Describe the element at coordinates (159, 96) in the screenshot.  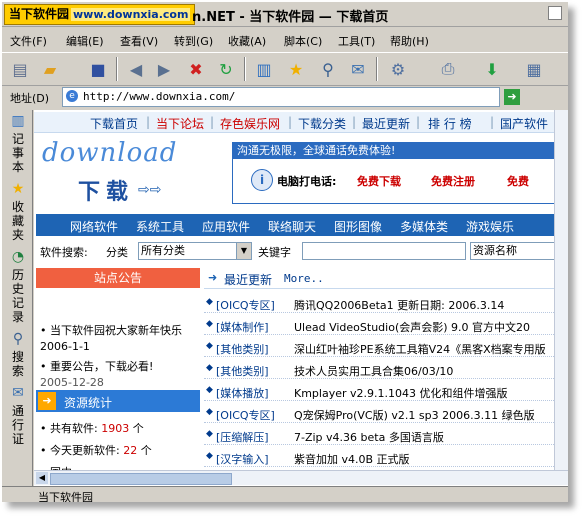
I see `address-url: http://www.downxia.com/` at that location.